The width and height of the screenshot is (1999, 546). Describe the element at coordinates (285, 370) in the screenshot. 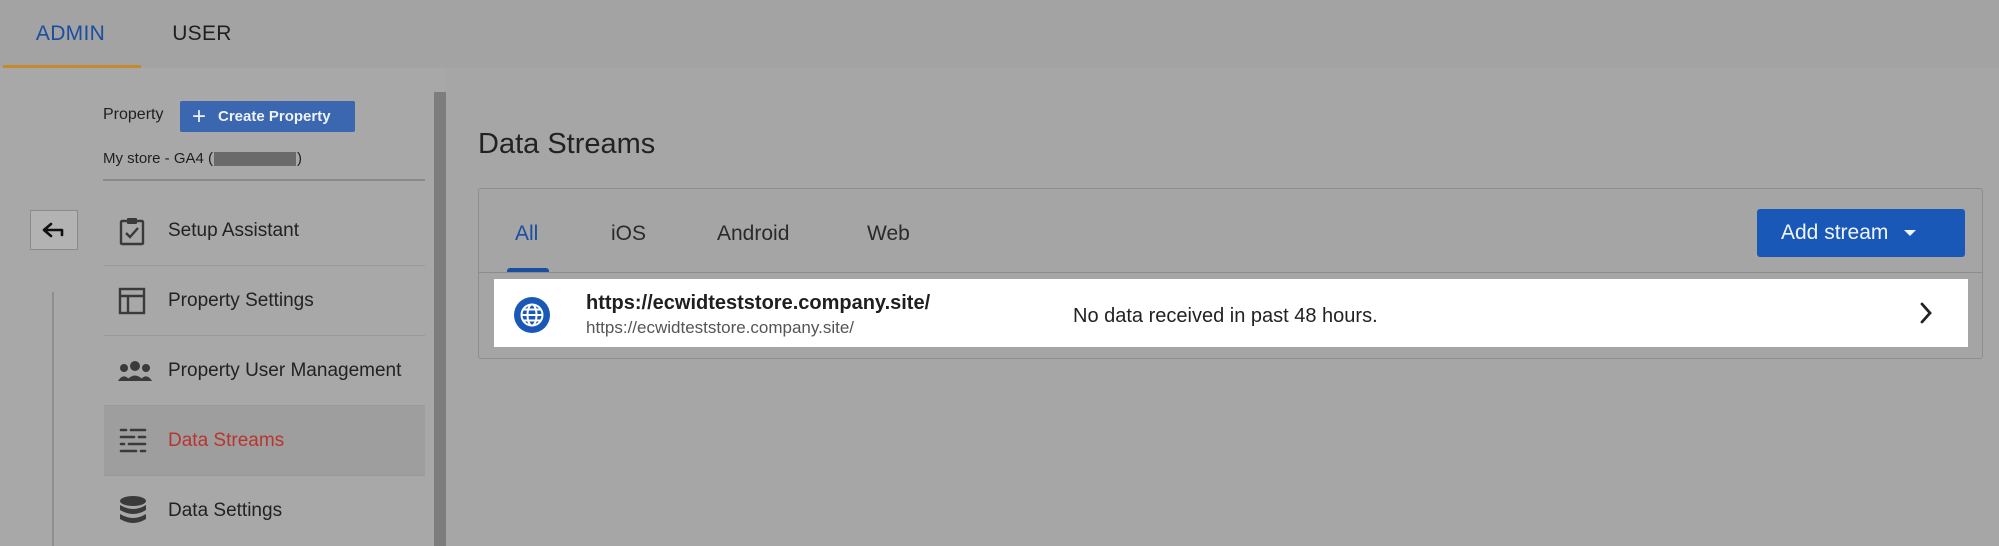

I see `nav-item-label: Property User Management` at that location.